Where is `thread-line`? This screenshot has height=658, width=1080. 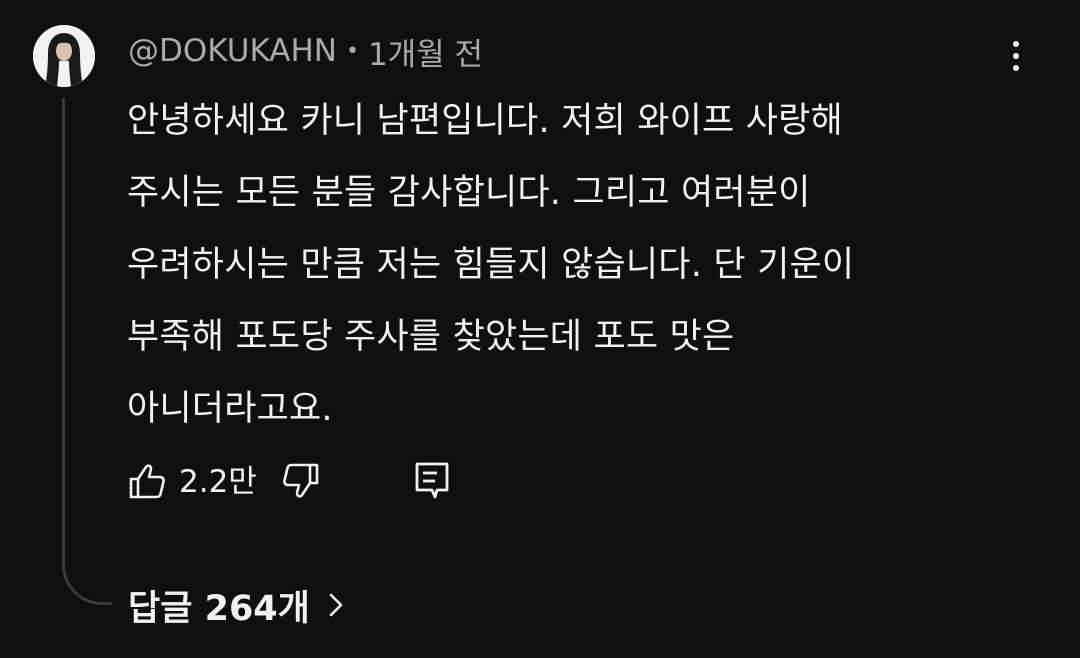 thread-line is located at coordinates (87, 351).